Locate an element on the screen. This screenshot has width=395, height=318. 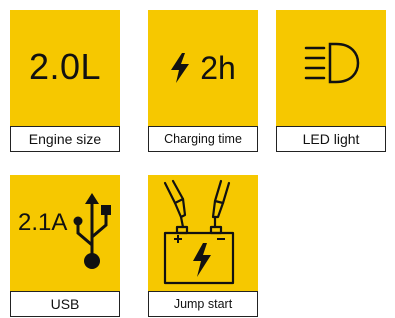
feature-tile-usb: 2.1A USB is located at coordinates (65, 246).